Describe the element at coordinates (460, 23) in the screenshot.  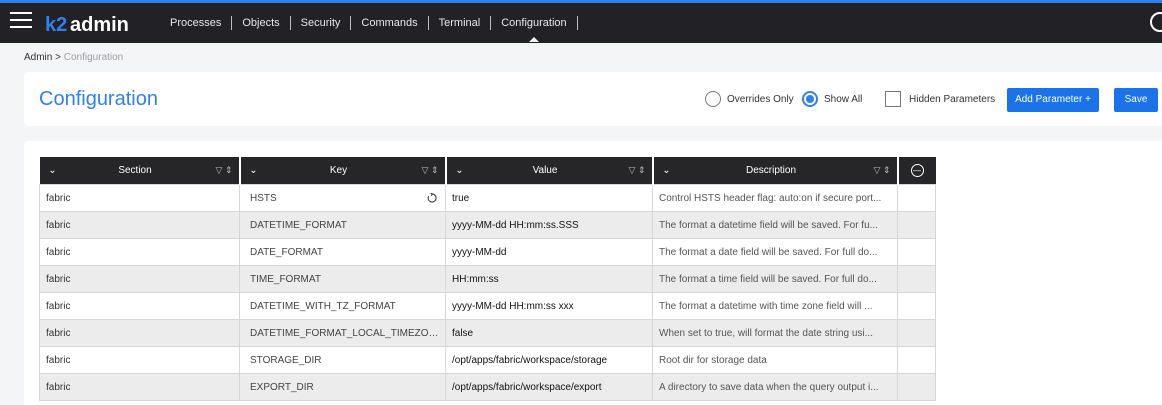
I see `nav-terminal: Terminal` at that location.